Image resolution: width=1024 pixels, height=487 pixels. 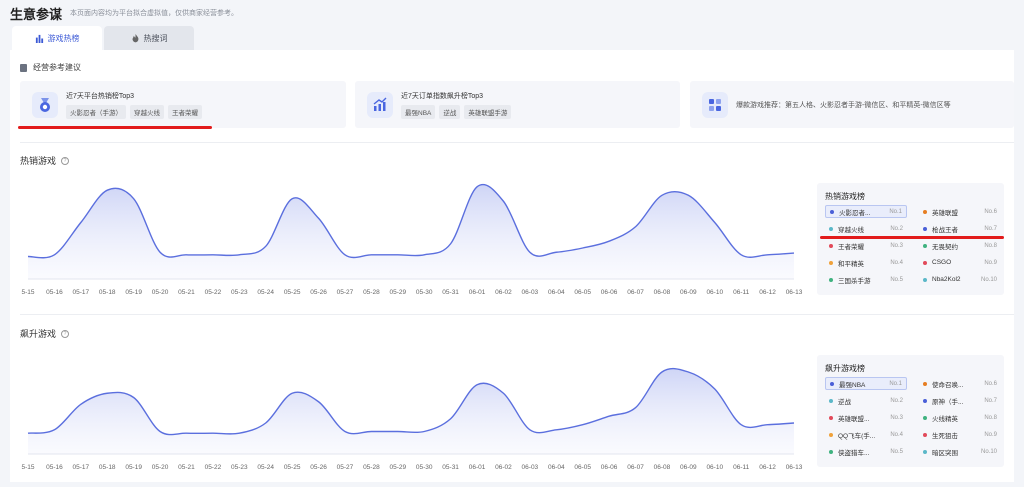 I want to click on ranking-item-rank: No.5, so click(x=896, y=451).